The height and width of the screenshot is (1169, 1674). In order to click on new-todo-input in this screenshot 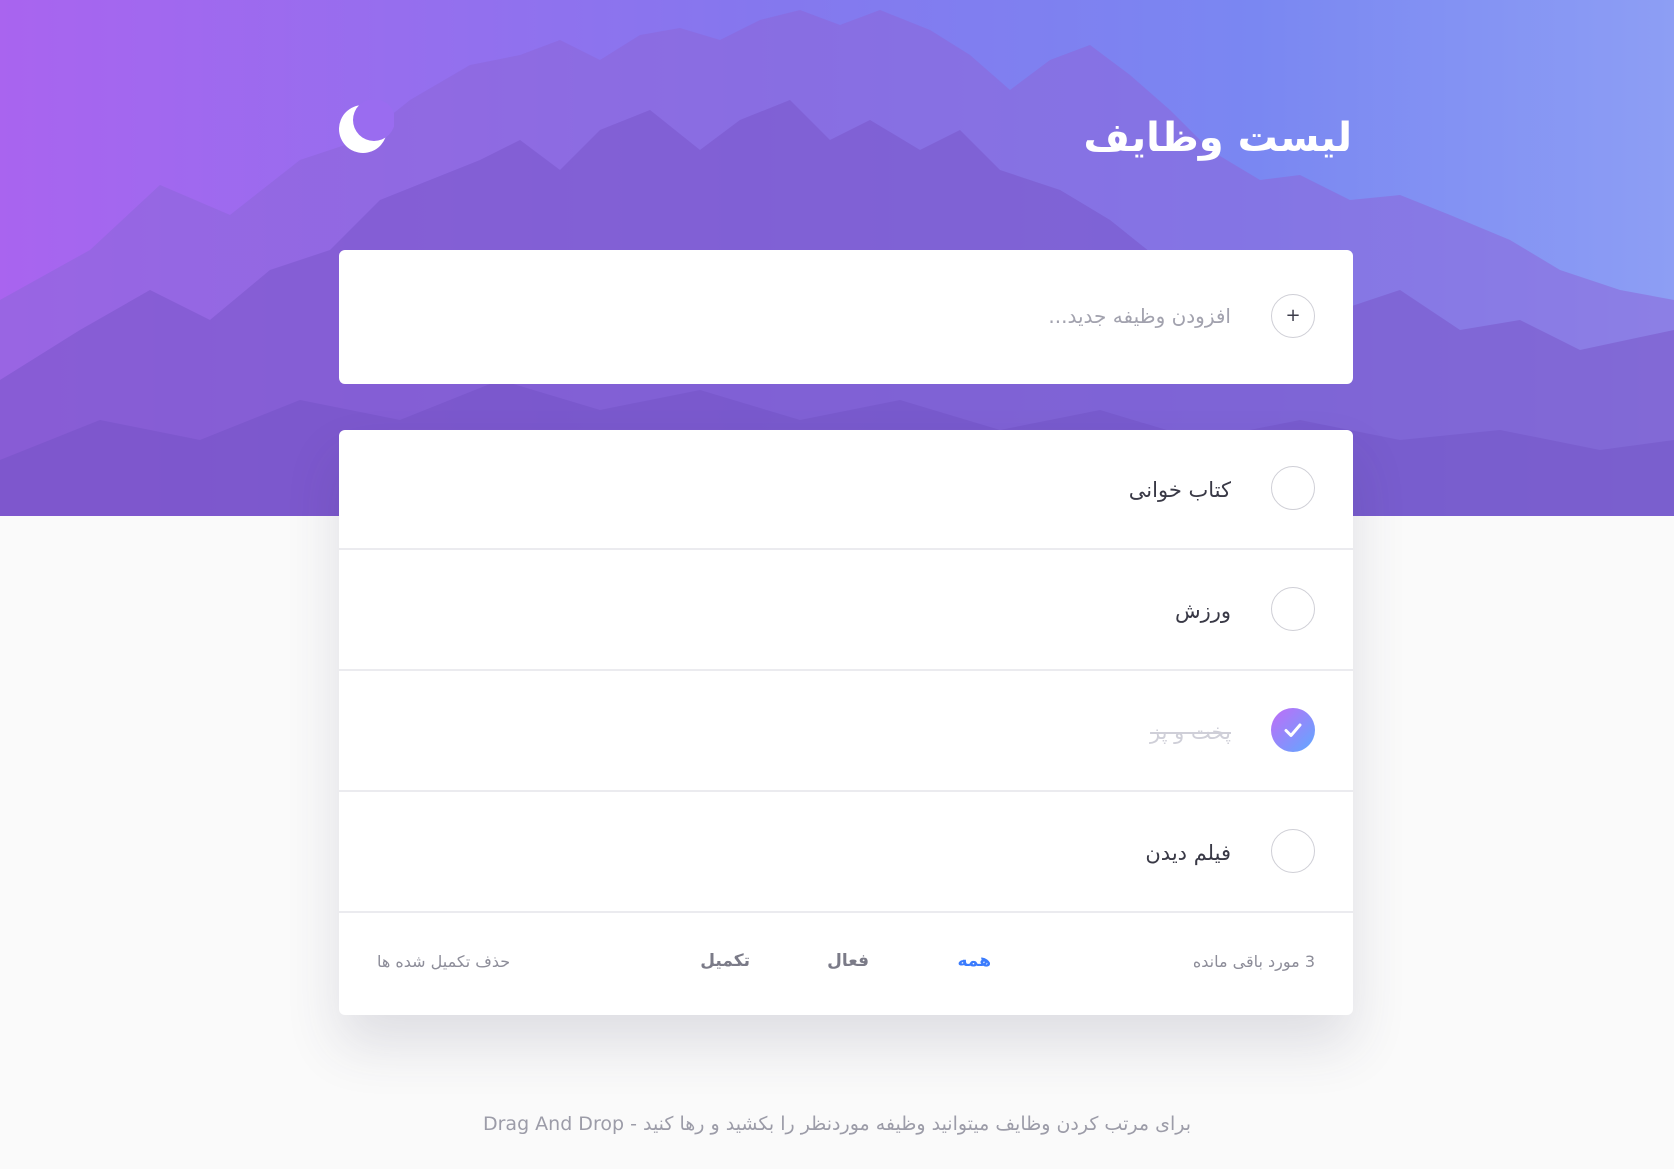, I will do `click(911, 316)`.